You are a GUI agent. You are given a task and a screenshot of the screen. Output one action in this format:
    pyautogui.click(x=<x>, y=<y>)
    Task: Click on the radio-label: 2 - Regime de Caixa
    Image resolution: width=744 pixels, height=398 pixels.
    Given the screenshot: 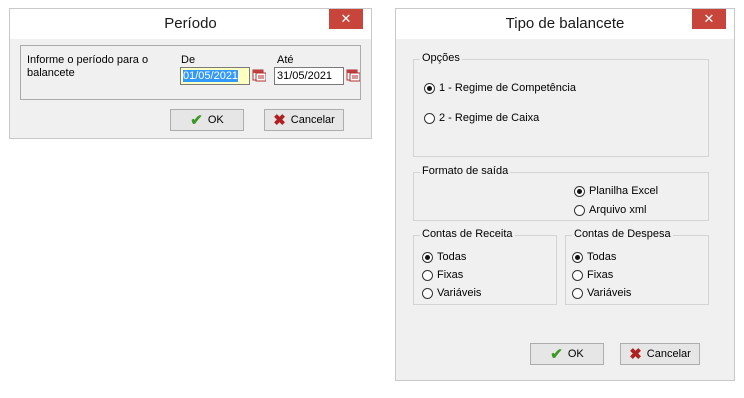 What is the action you would take?
    pyautogui.click(x=489, y=118)
    